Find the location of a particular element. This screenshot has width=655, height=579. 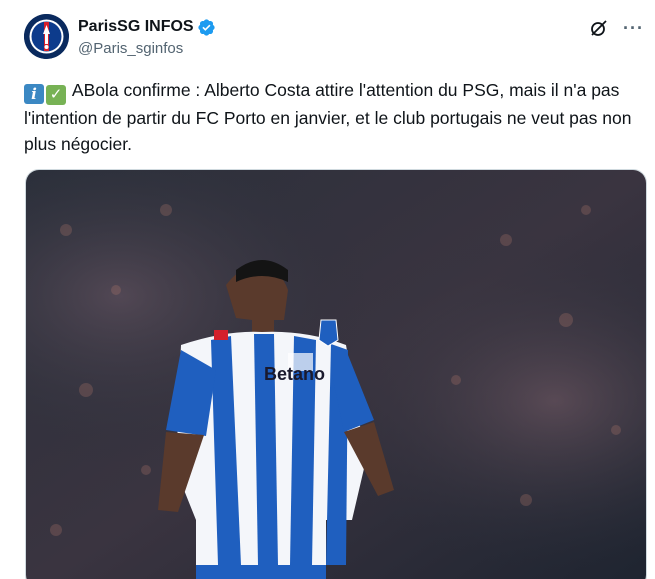

psg-crest-icon is located at coordinates (46, 36).